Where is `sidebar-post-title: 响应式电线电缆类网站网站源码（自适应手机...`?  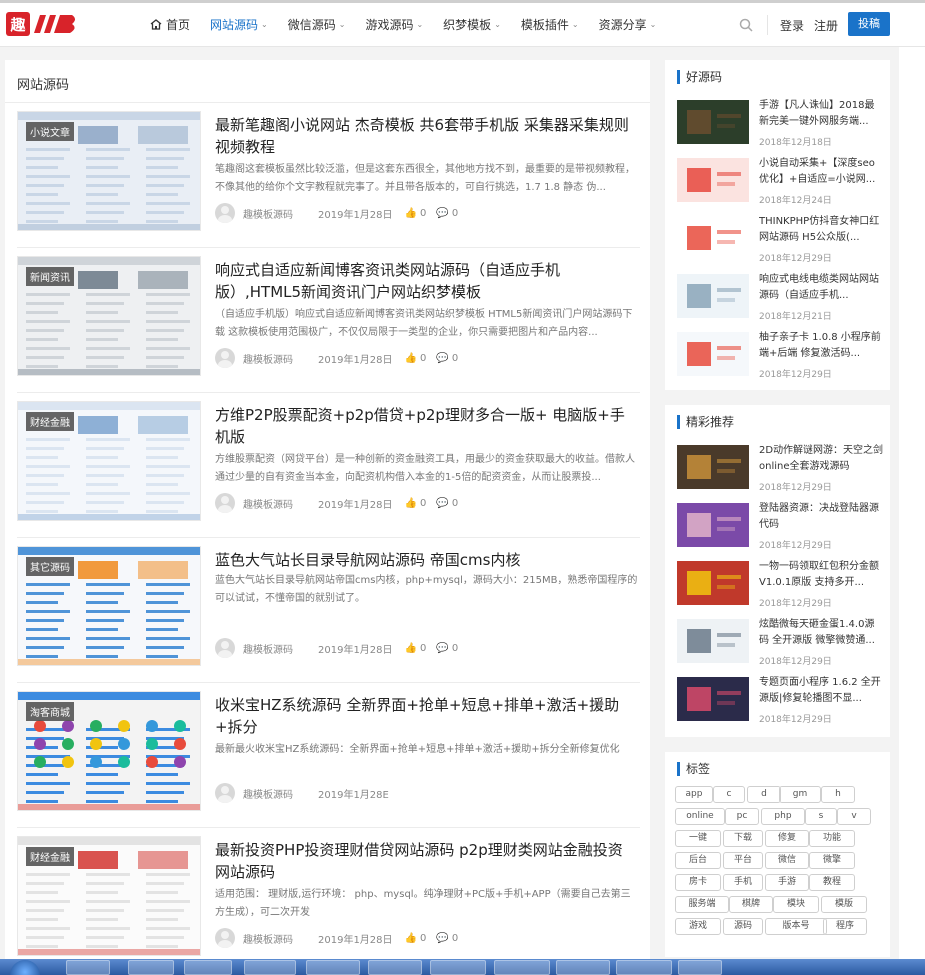
sidebar-post-title: 响应式电线电缆类网站网站源码（自适应手机... is located at coordinates (821, 288).